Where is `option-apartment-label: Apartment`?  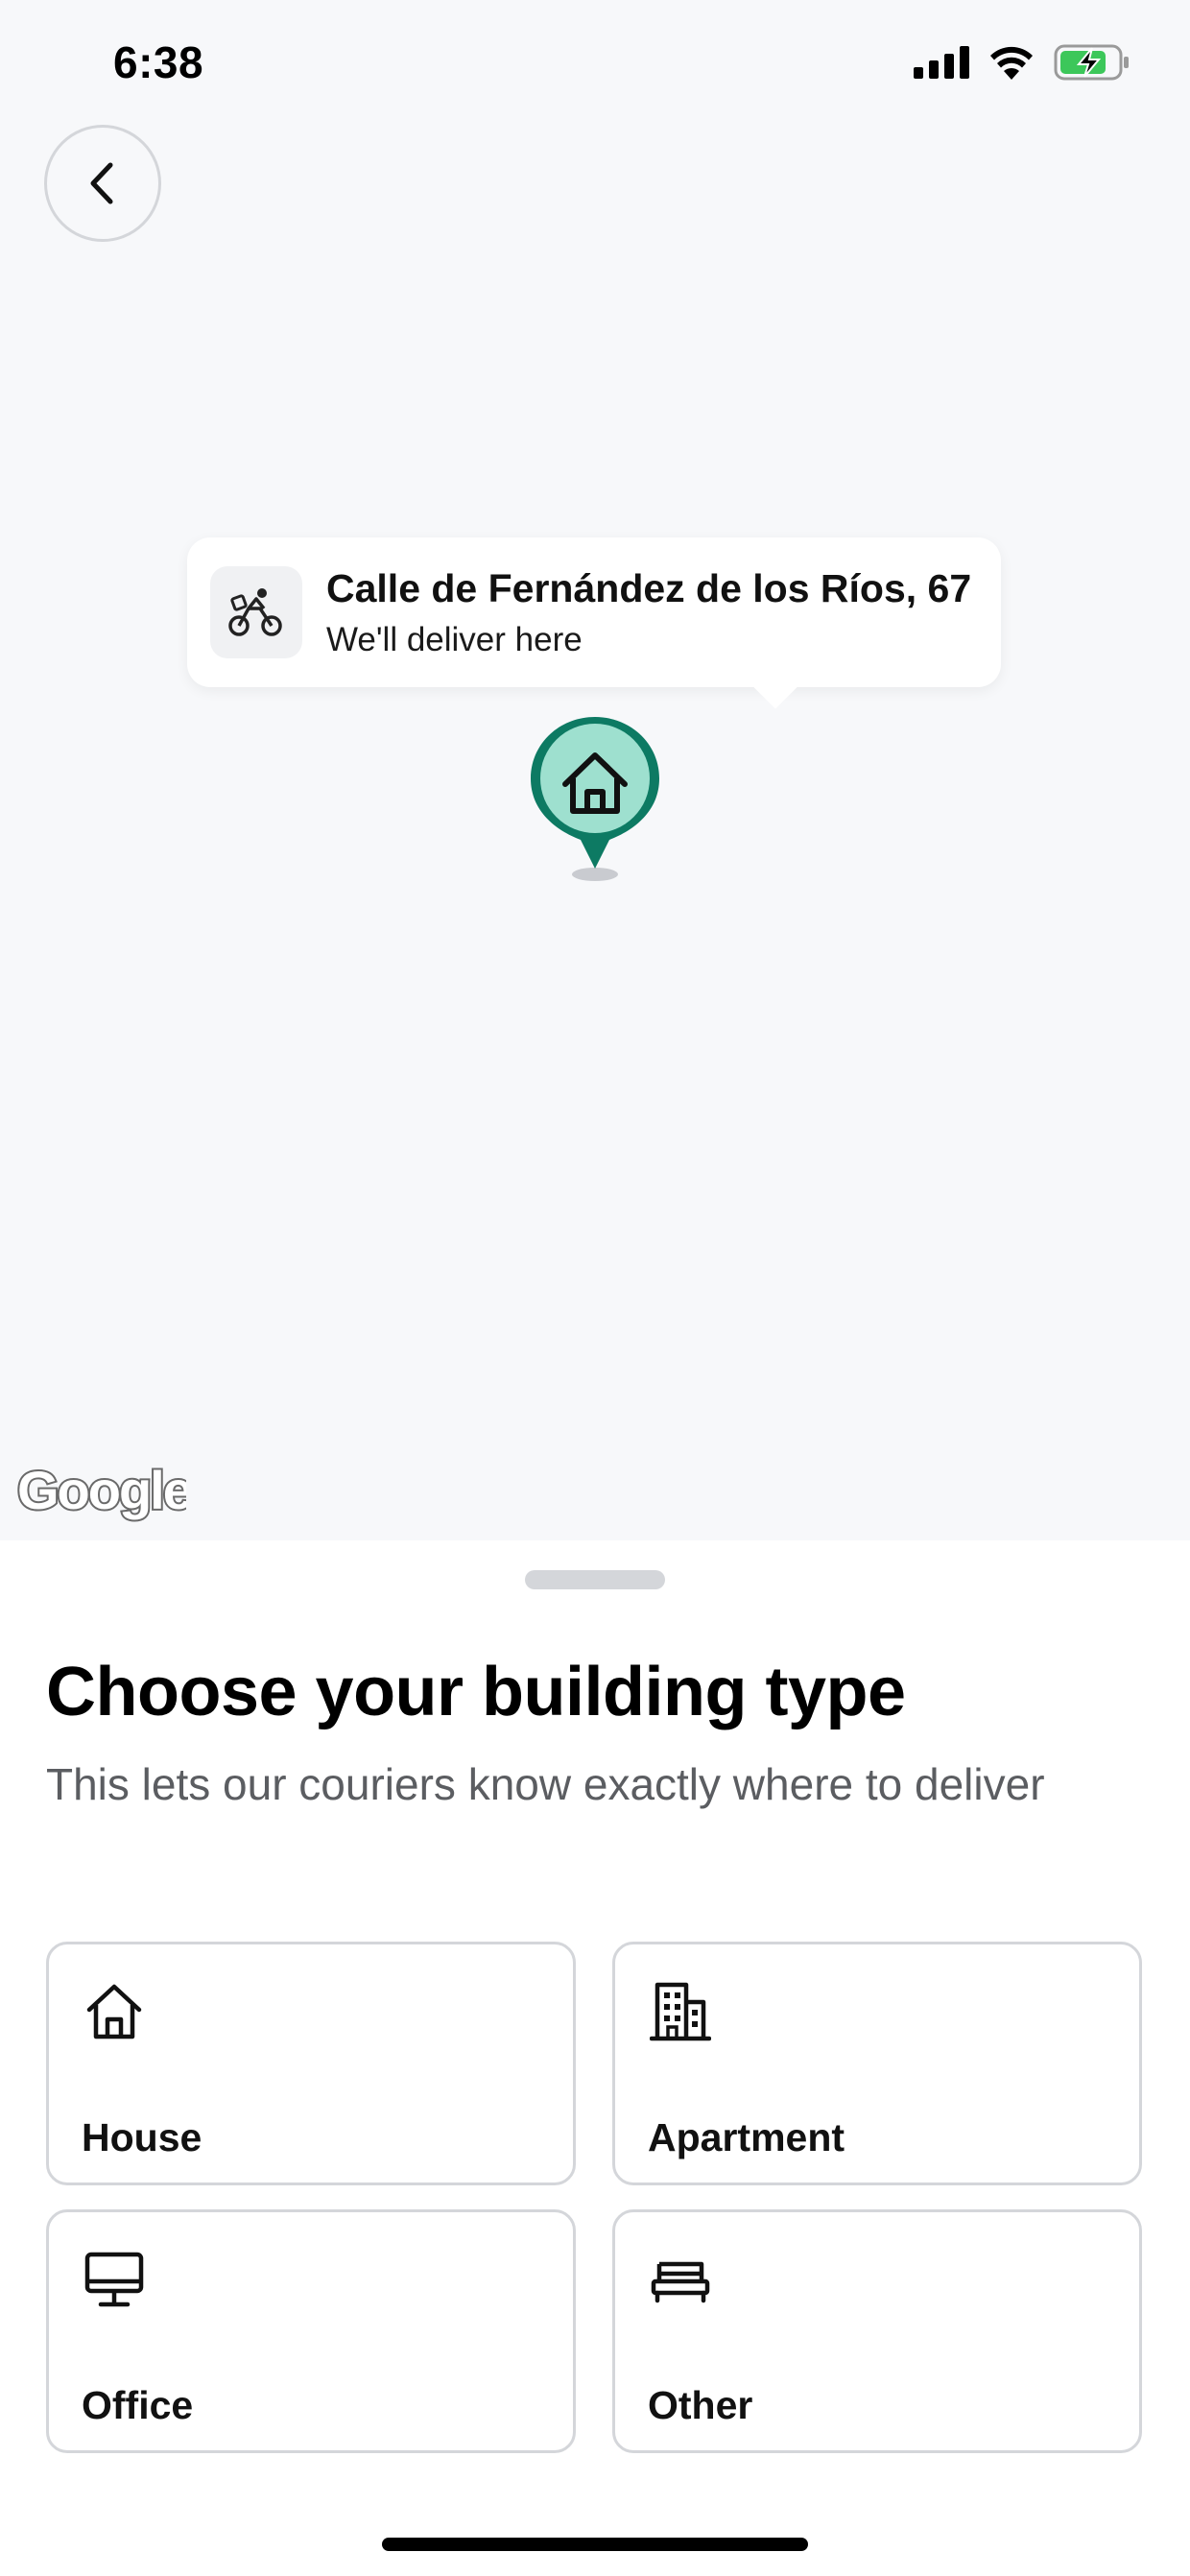
option-apartment-label: Apartment is located at coordinates (747, 2137).